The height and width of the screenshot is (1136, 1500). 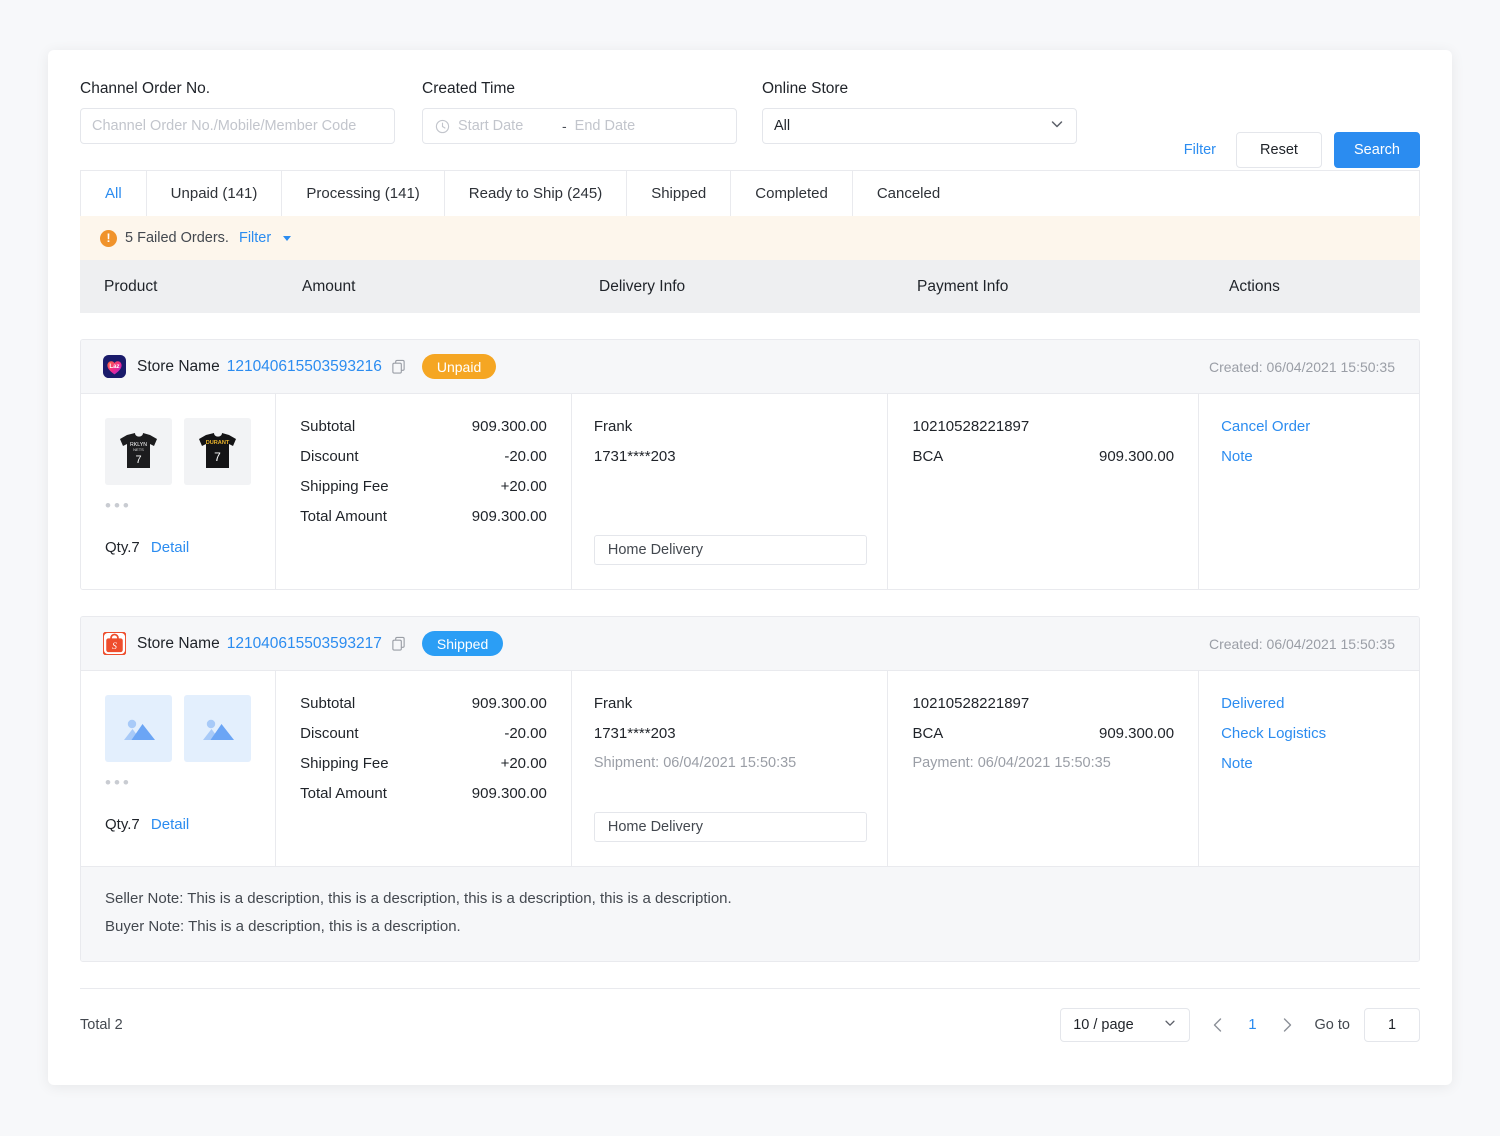 I want to click on caret-down-icon, so click(x=287, y=238).